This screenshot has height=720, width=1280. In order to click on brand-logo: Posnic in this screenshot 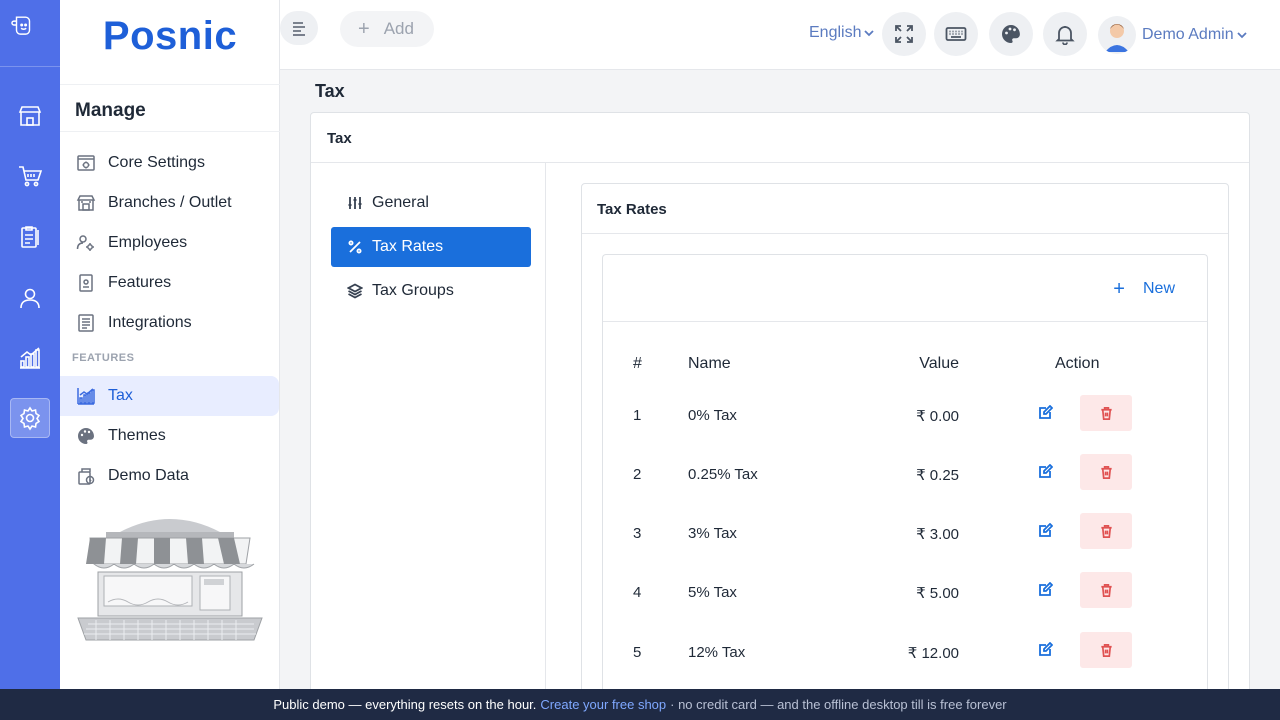, I will do `click(170, 36)`.